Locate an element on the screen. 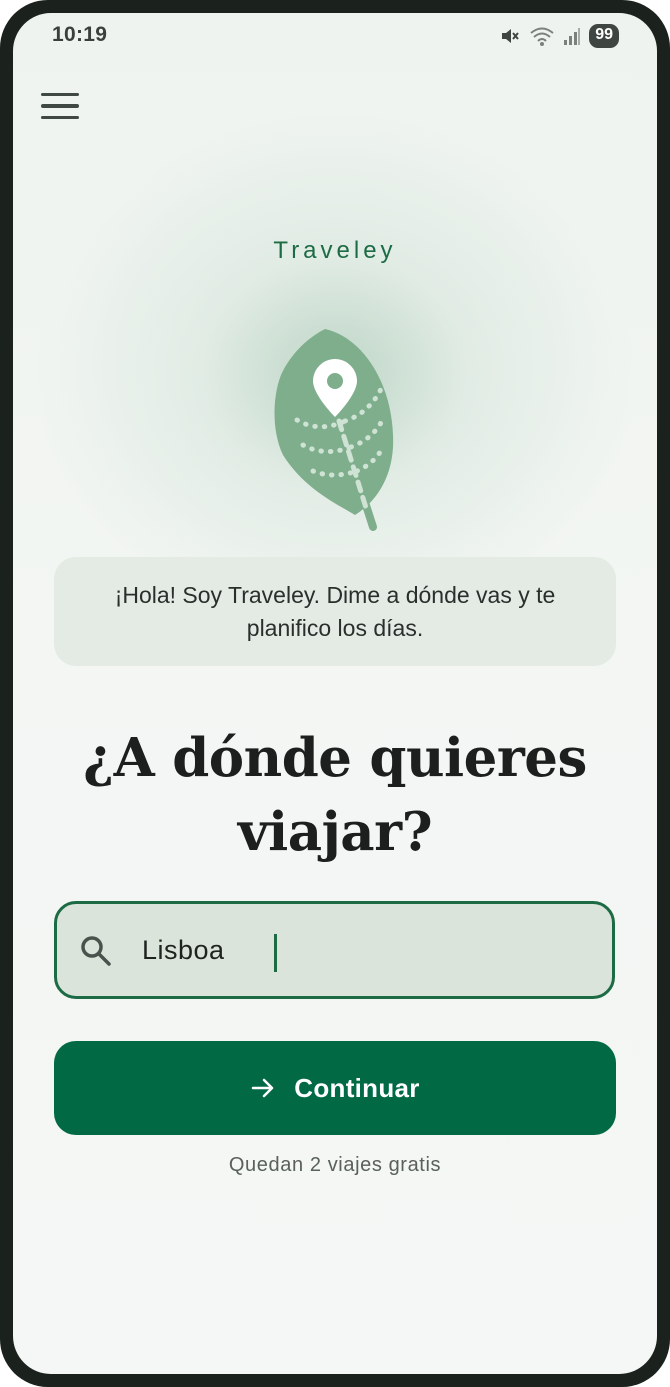 Image resolution: width=670 pixels, height=1387 pixels. destination-search-field is located at coordinates (334, 950).